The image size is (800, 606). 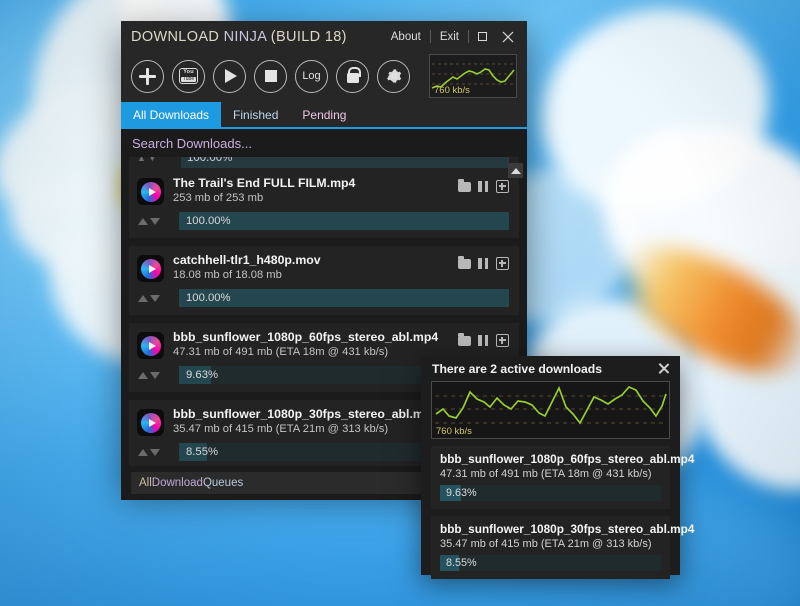 I want to click on title-bar-controls: About Exit, so click(x=451, y=37).